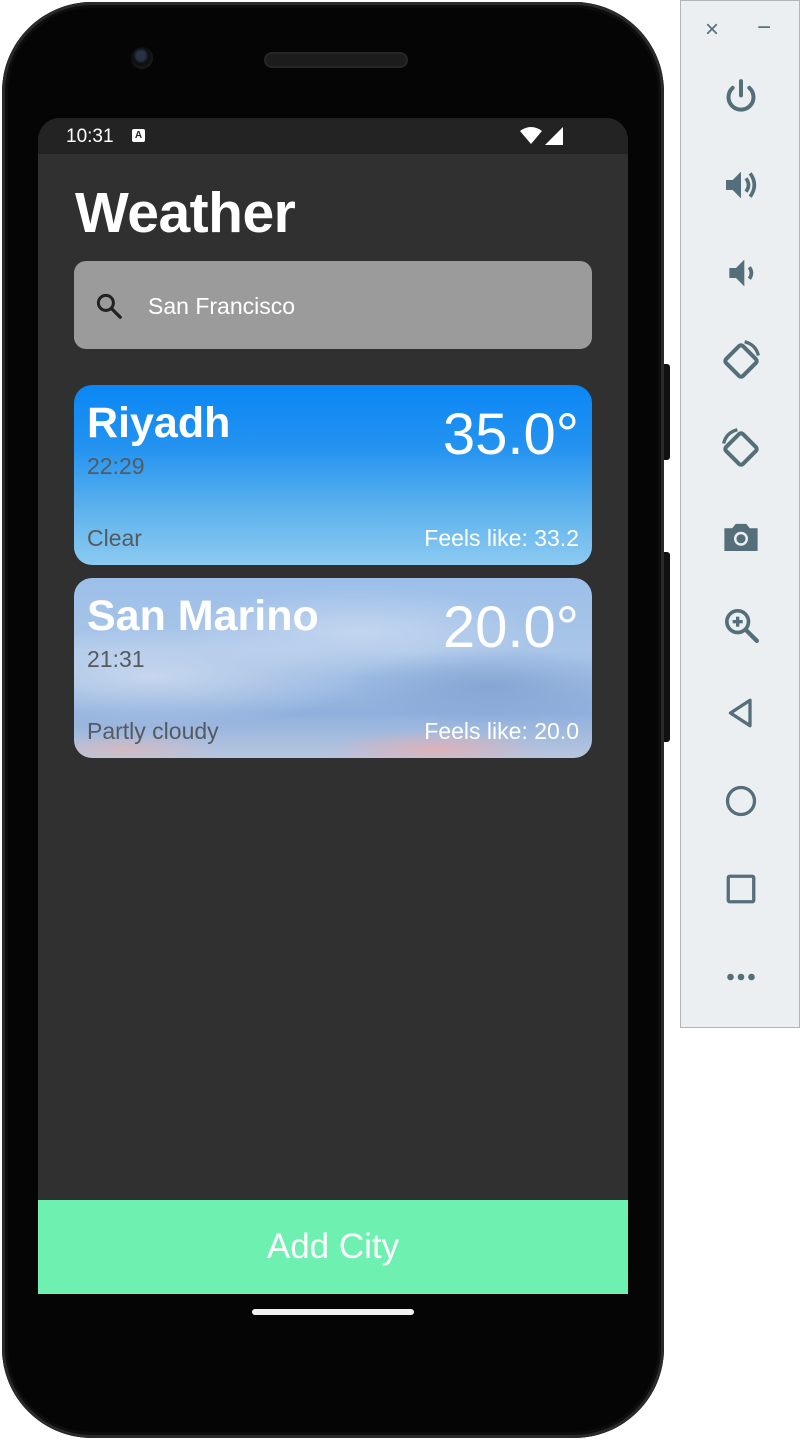 Image resolution: width=802 pixels, height=1440 pixels. I want to click on zoom-icon, so click(741, 625).